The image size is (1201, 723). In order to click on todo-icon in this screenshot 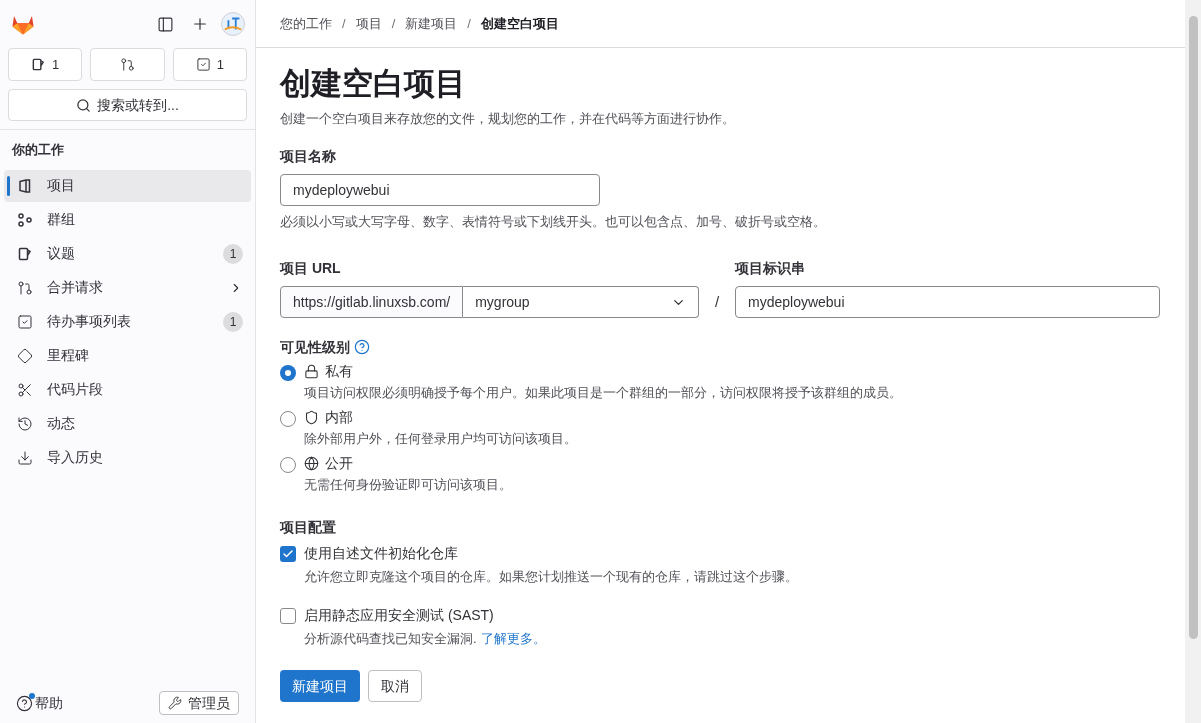, I will do `click(203, 64)`.